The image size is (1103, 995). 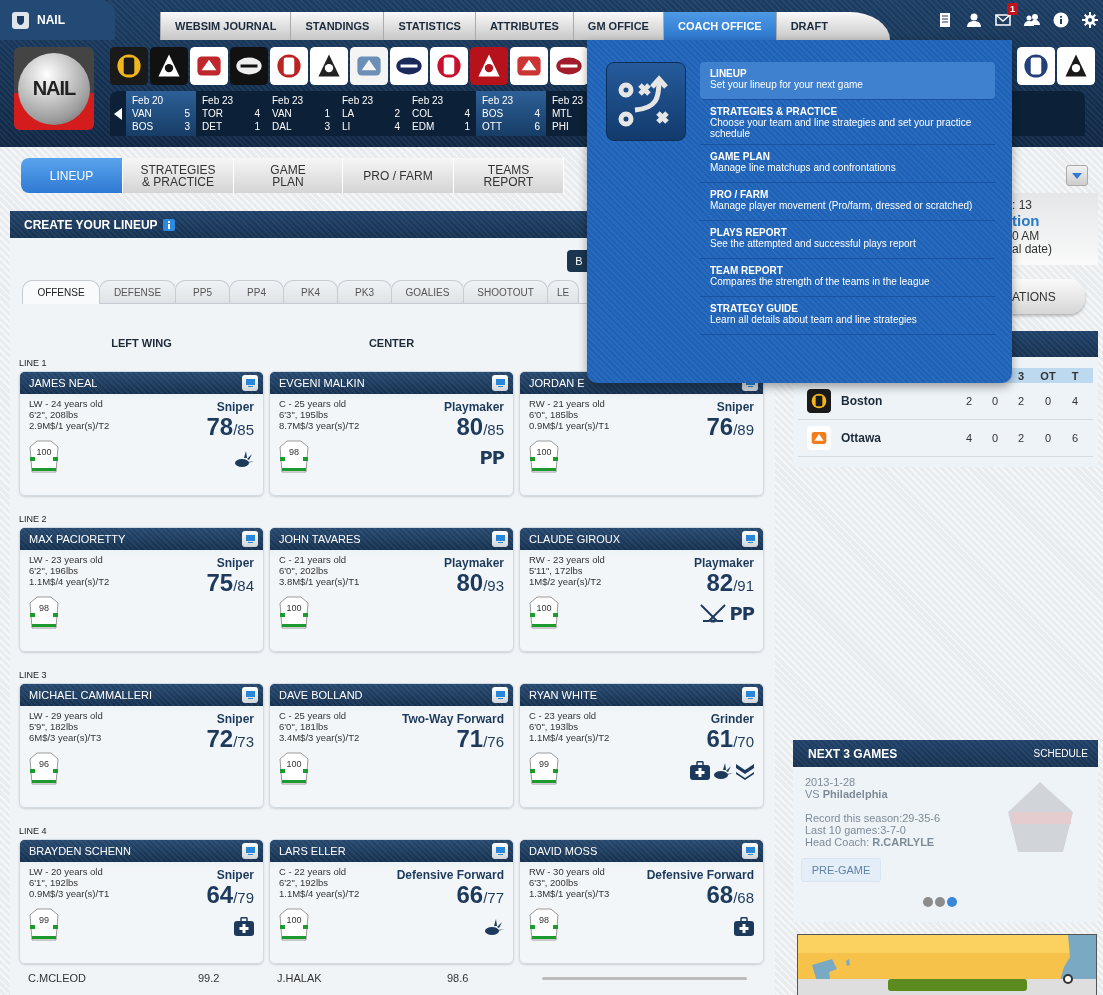 What do you see at coordinates (568, 100) in the screenshot?
I see `game-date: Feb 23` at bounding box center [568, 100].